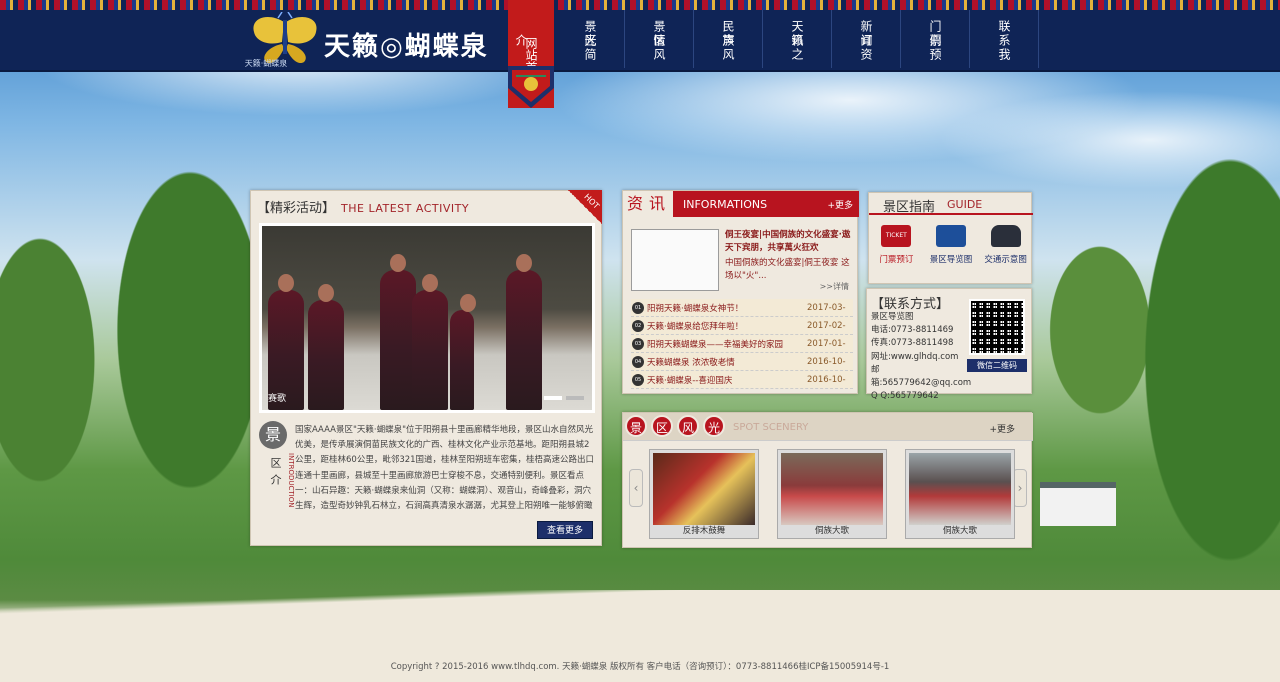  I want to click on guide-map: 景区导览图, so click(951, 245).